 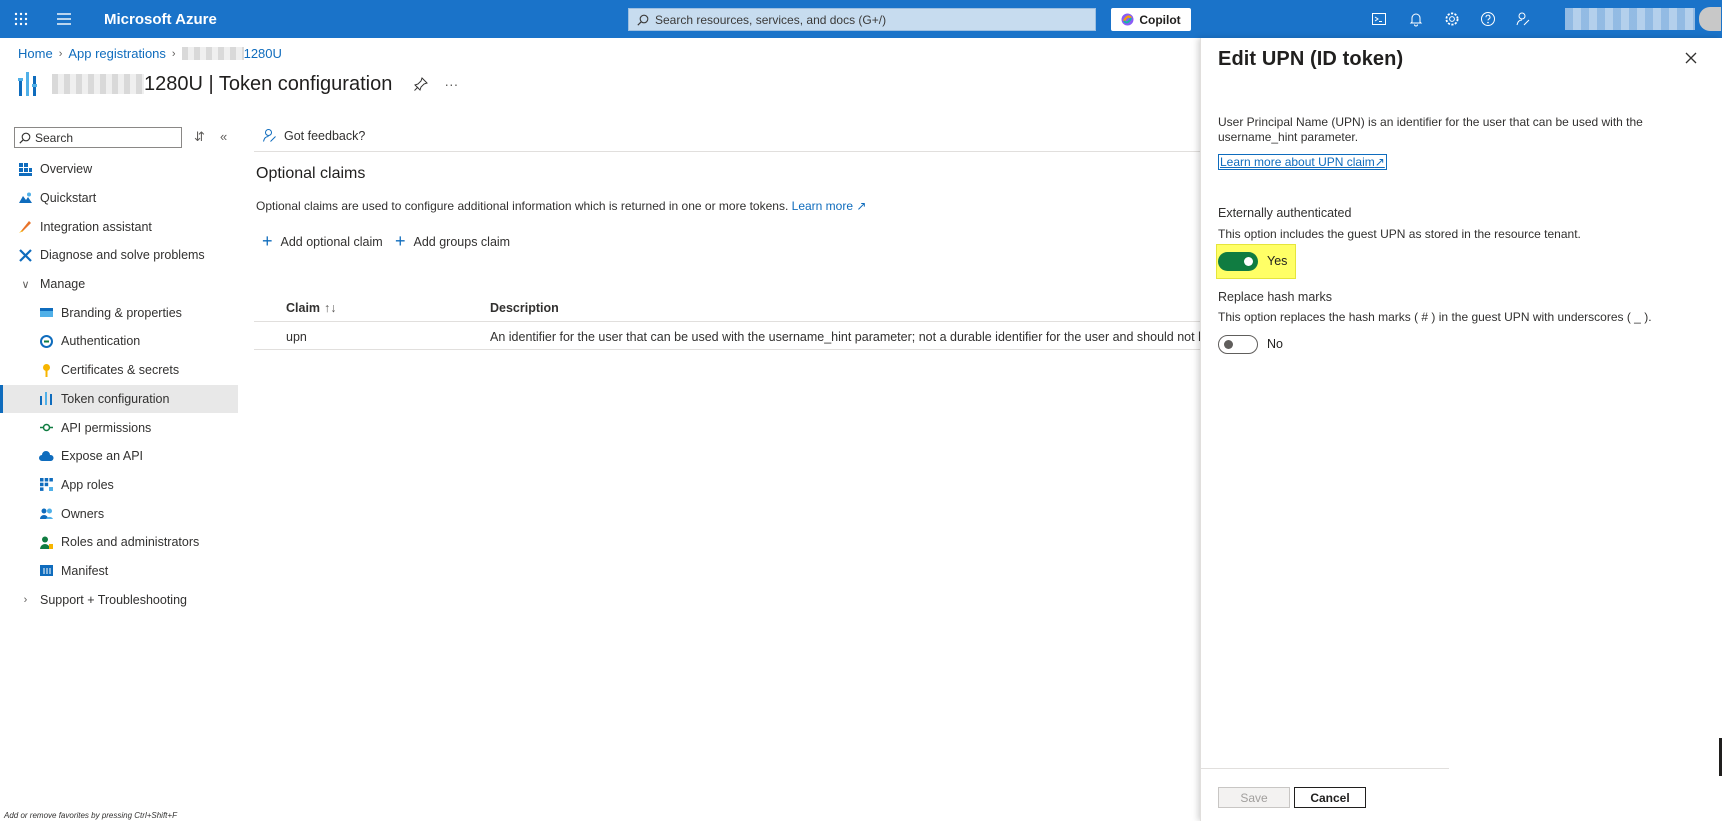 I want to click on sort-icon: ↑↓, so click(x=330, y=308).